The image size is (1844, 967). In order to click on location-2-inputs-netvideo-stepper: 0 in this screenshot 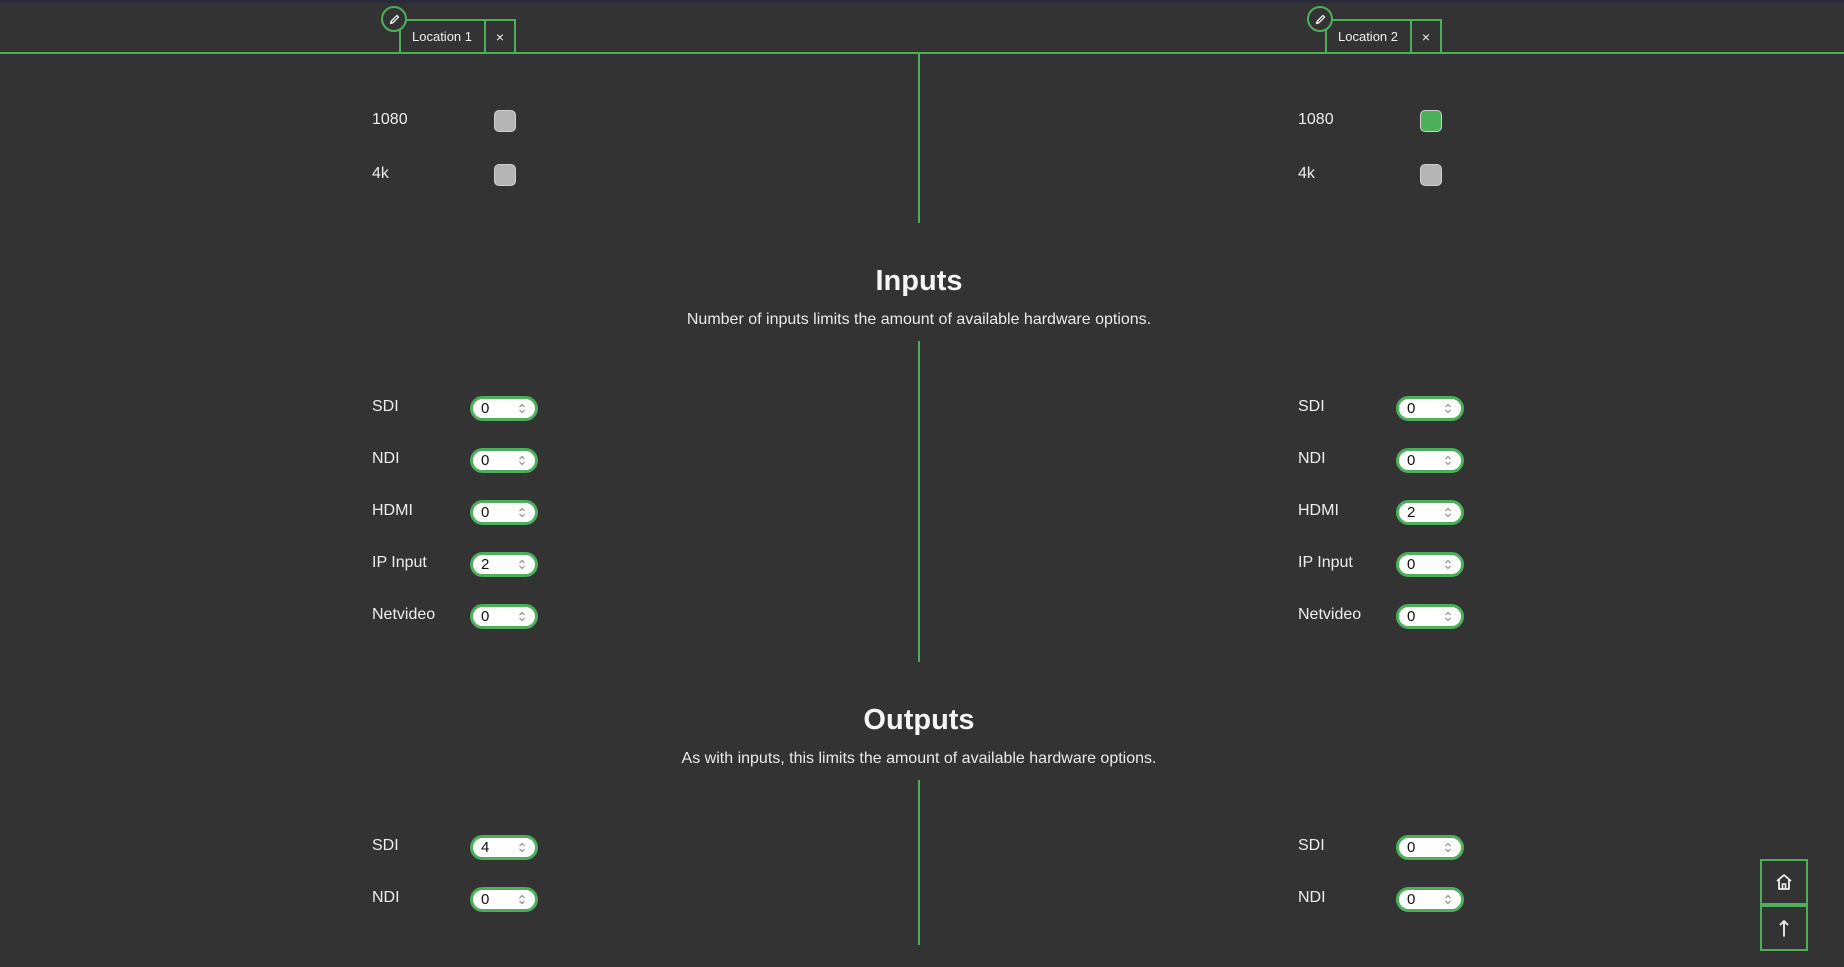, I will do `click(1430, 616)`.